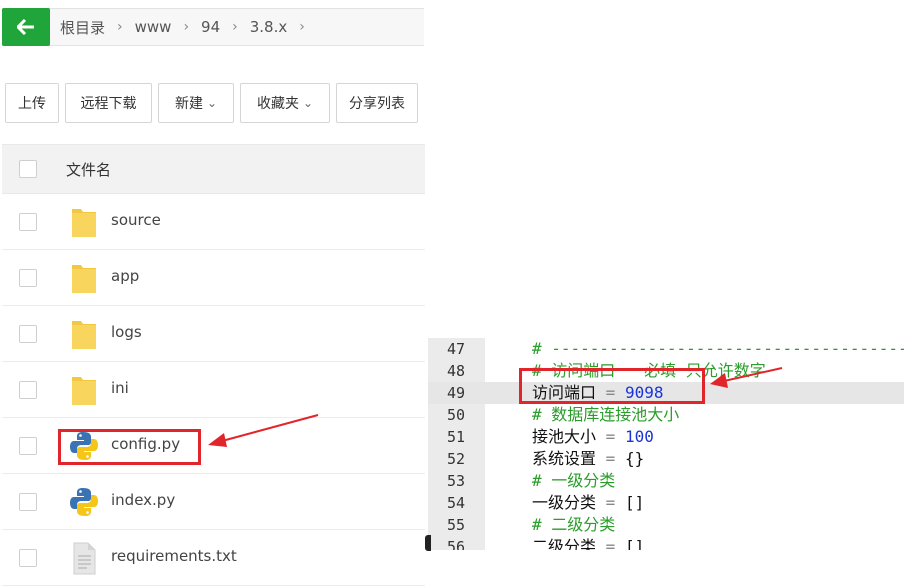 This screenshot has width=914, height=586. What do you see at coordinates (455, 349) in the screenshot?
I see `line-number: 47` at bounding box center [455, 349].